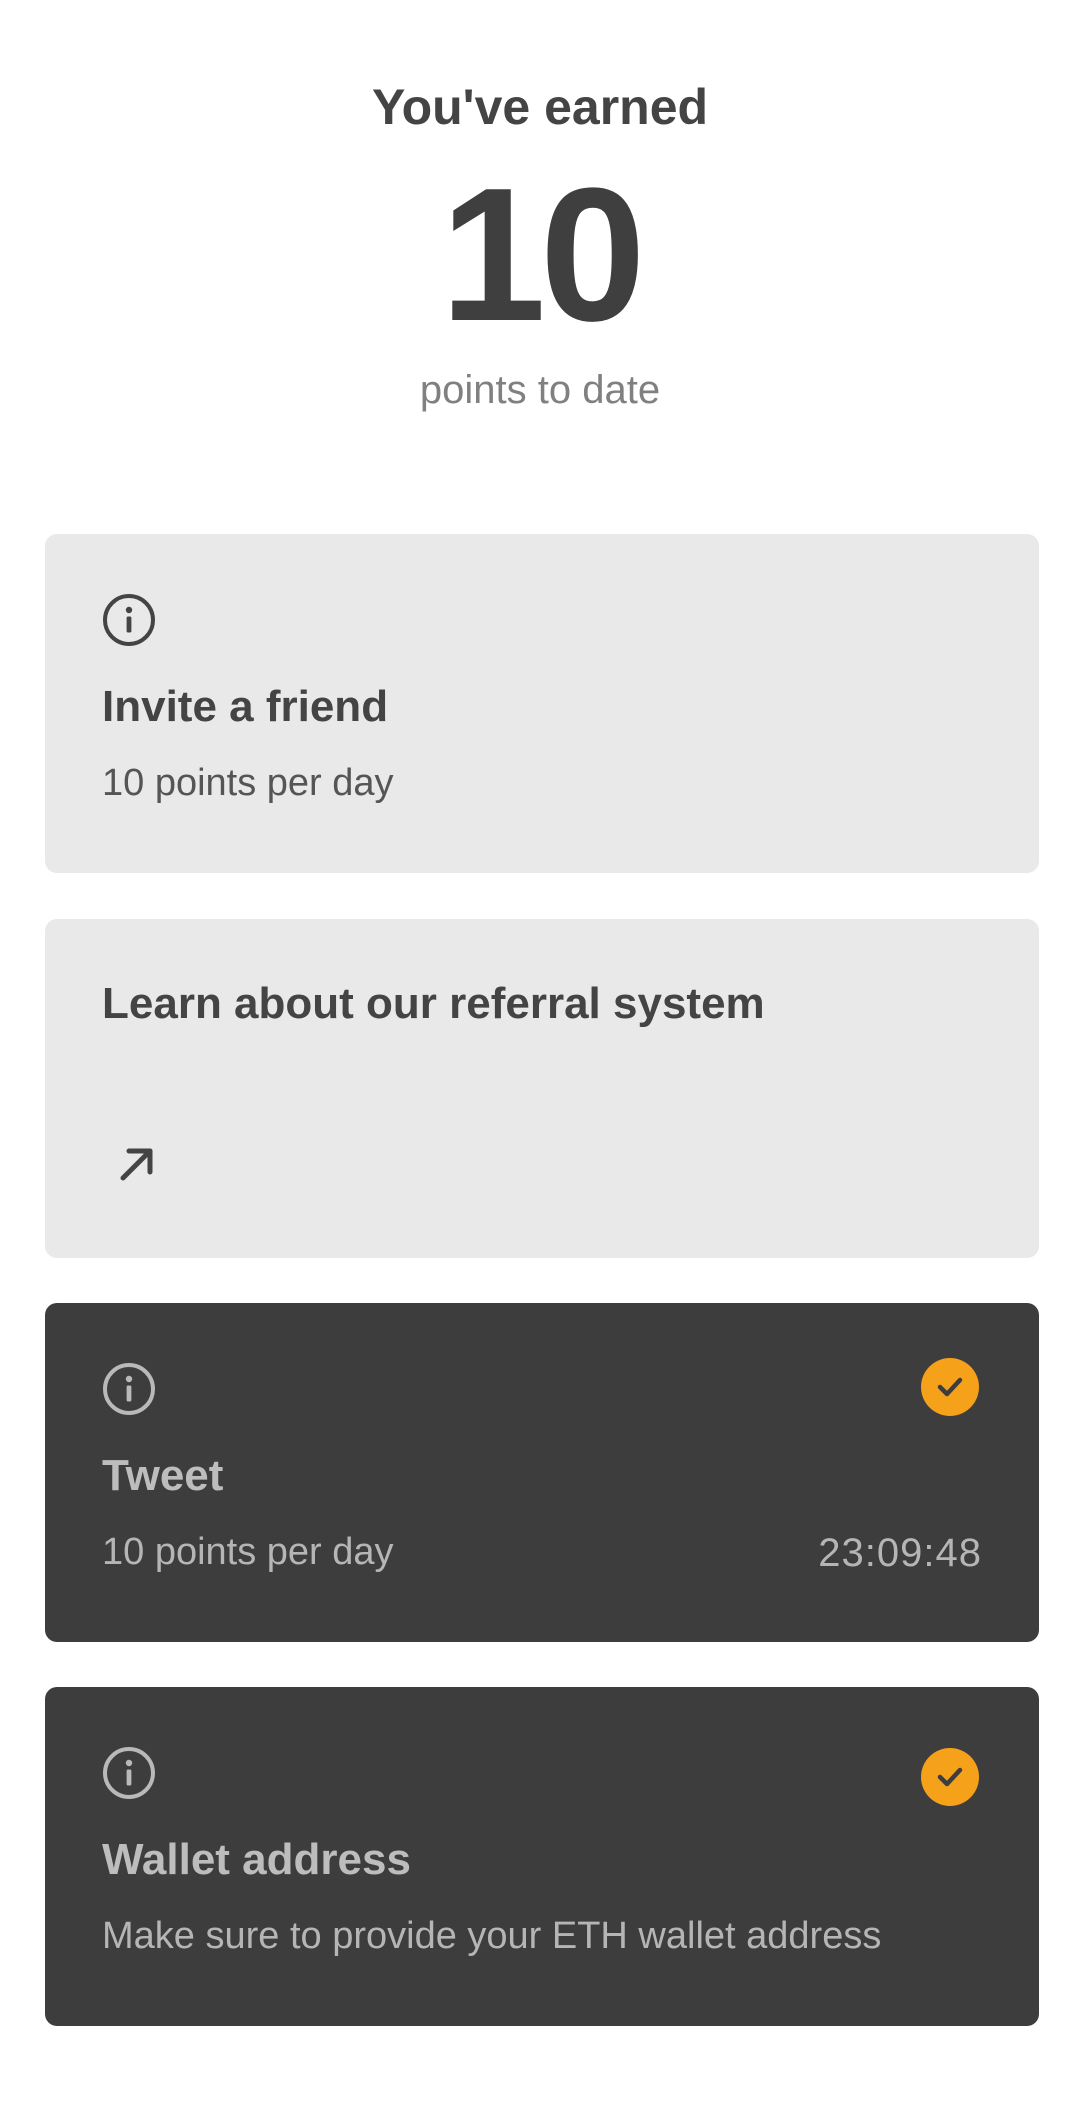 This screenshot has width=1080, height=2111. What do you see at coordinates (542, 1472) in the screenshot?
I see `tweet-card: Tweet 10 points per day 23:09:48` at bounding box center [542, 1472].